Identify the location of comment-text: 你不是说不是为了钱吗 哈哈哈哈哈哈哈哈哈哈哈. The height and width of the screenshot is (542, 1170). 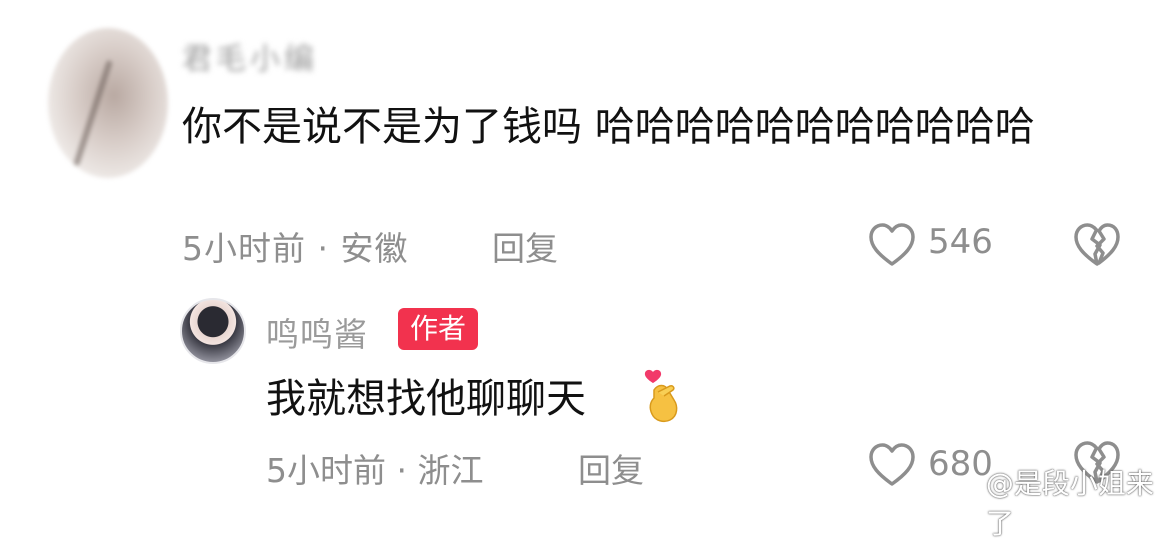
(608, 127).